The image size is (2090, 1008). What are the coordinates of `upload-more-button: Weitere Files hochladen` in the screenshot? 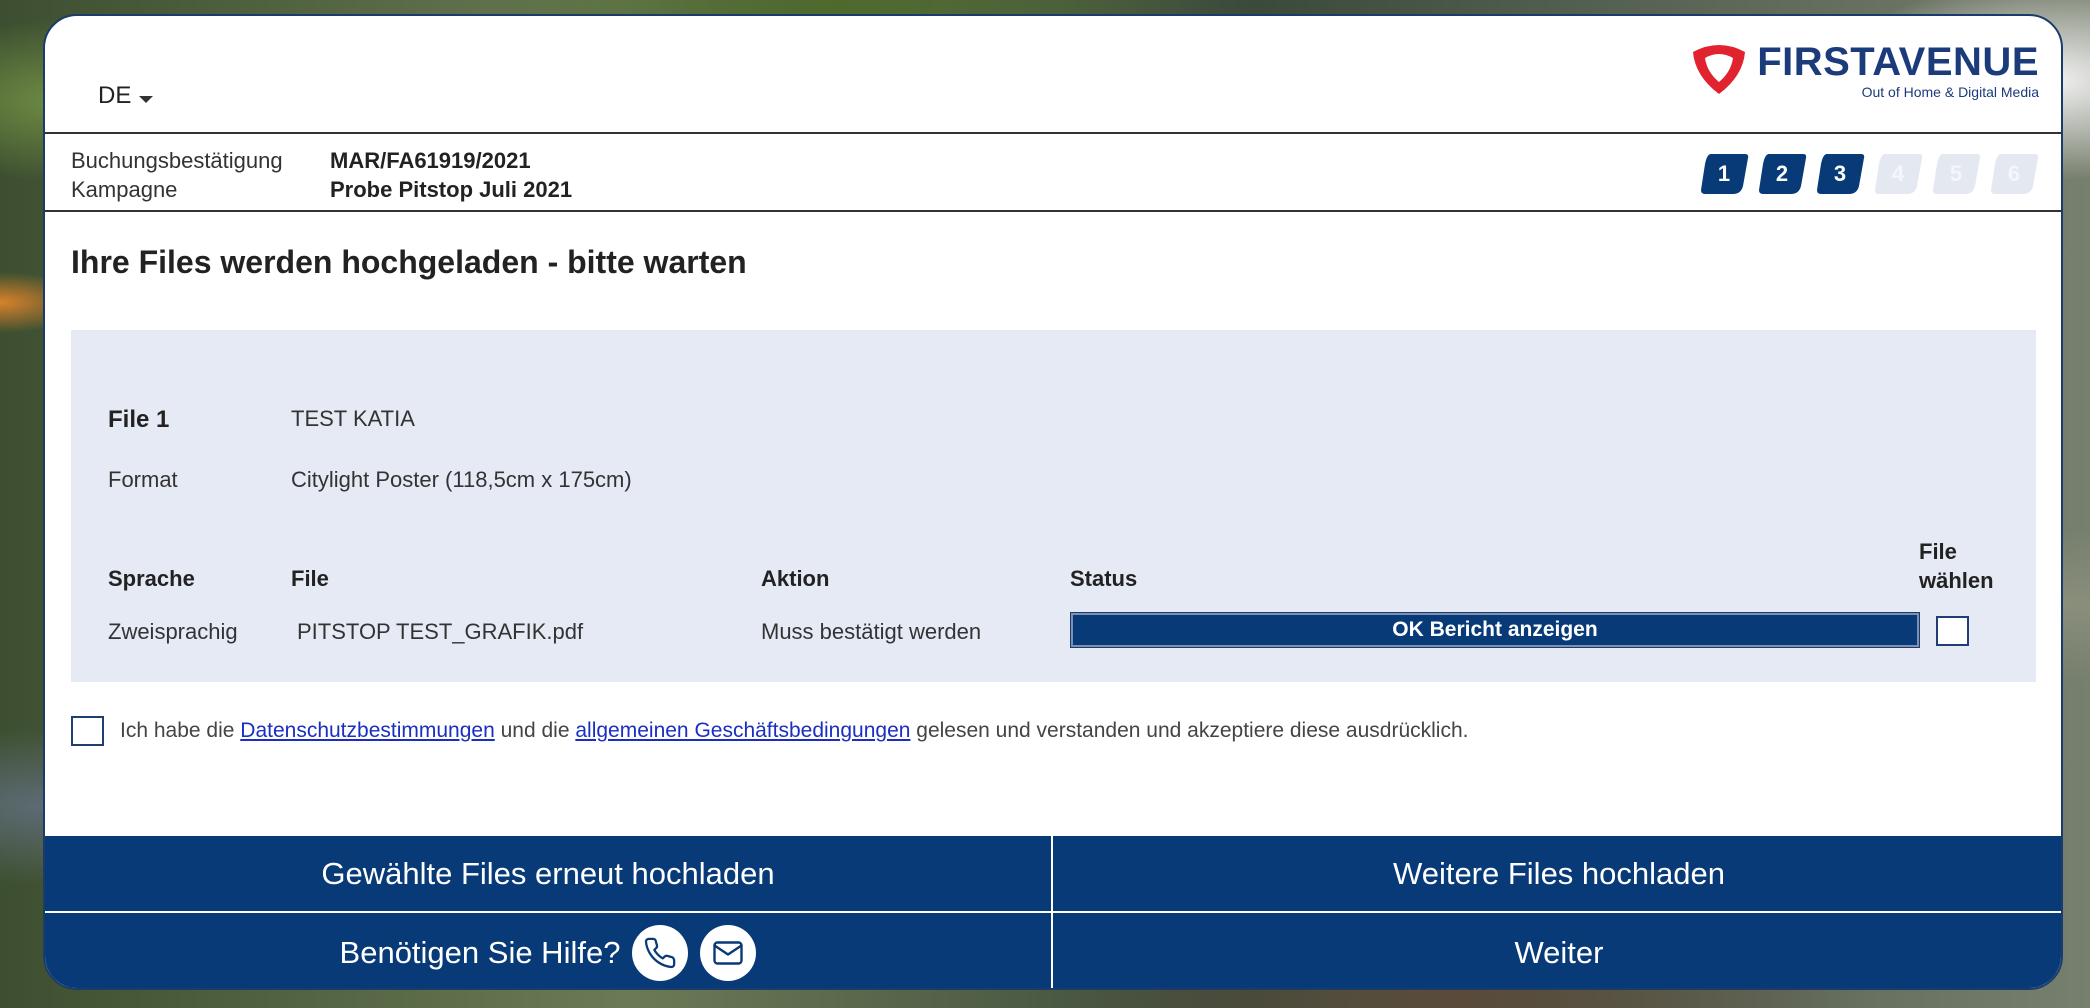 It's located at (1557, 873).